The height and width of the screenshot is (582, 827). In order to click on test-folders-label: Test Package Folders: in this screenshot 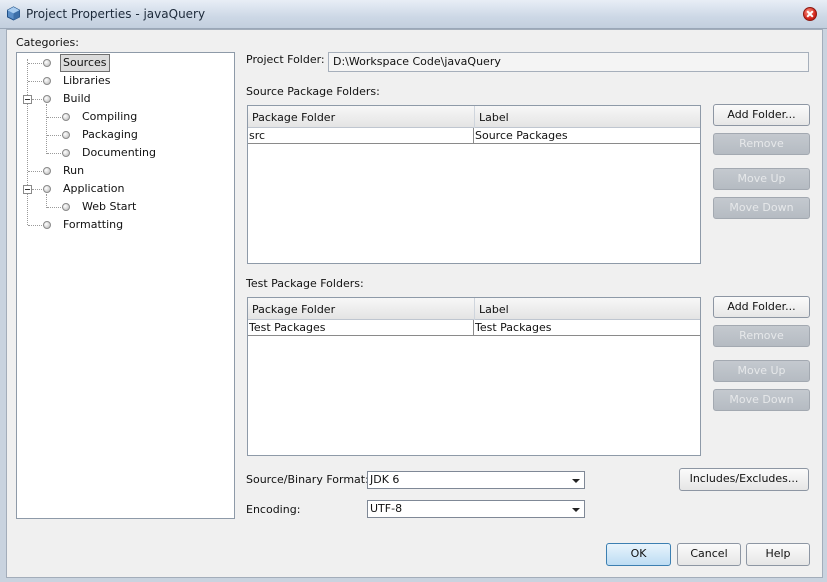, I will do `click(305, 283)`.